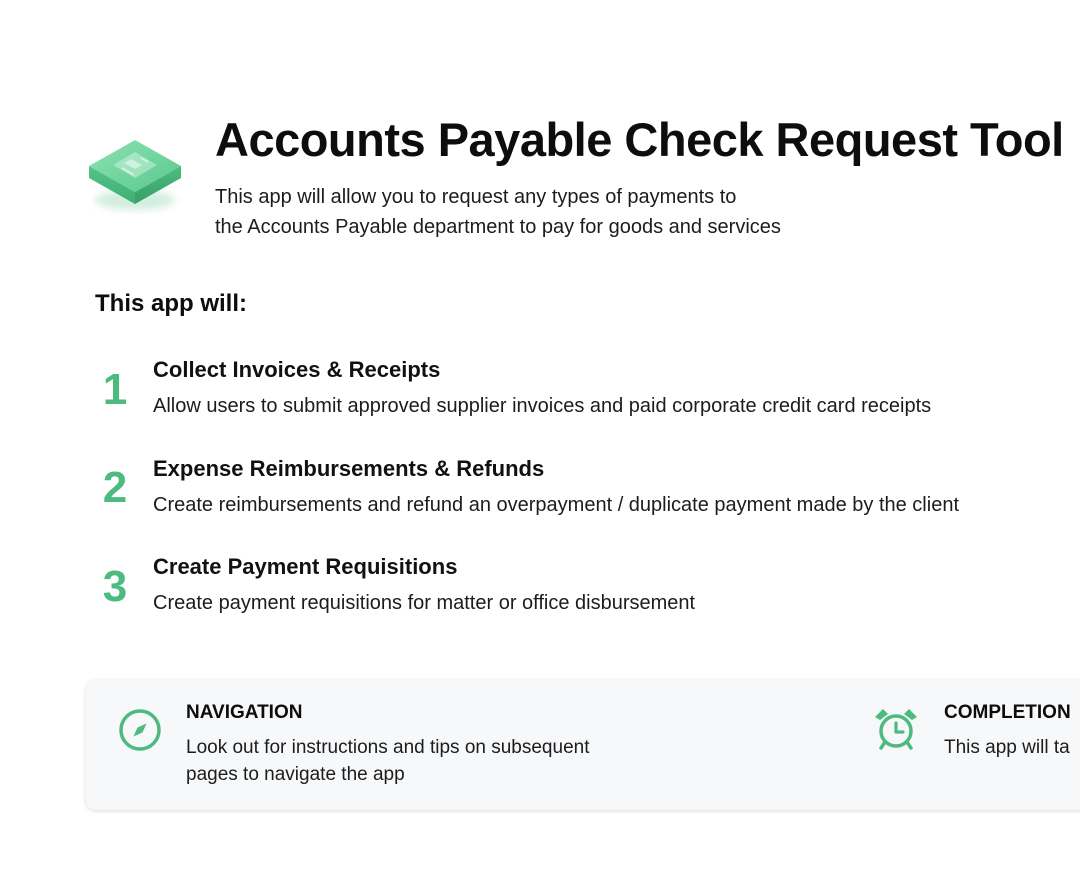  What do you see at coordinates (349, 468) in the screenshot?
I see `step-title: Expense Reimbursements & Refunds` at bounding box center [349, 468].